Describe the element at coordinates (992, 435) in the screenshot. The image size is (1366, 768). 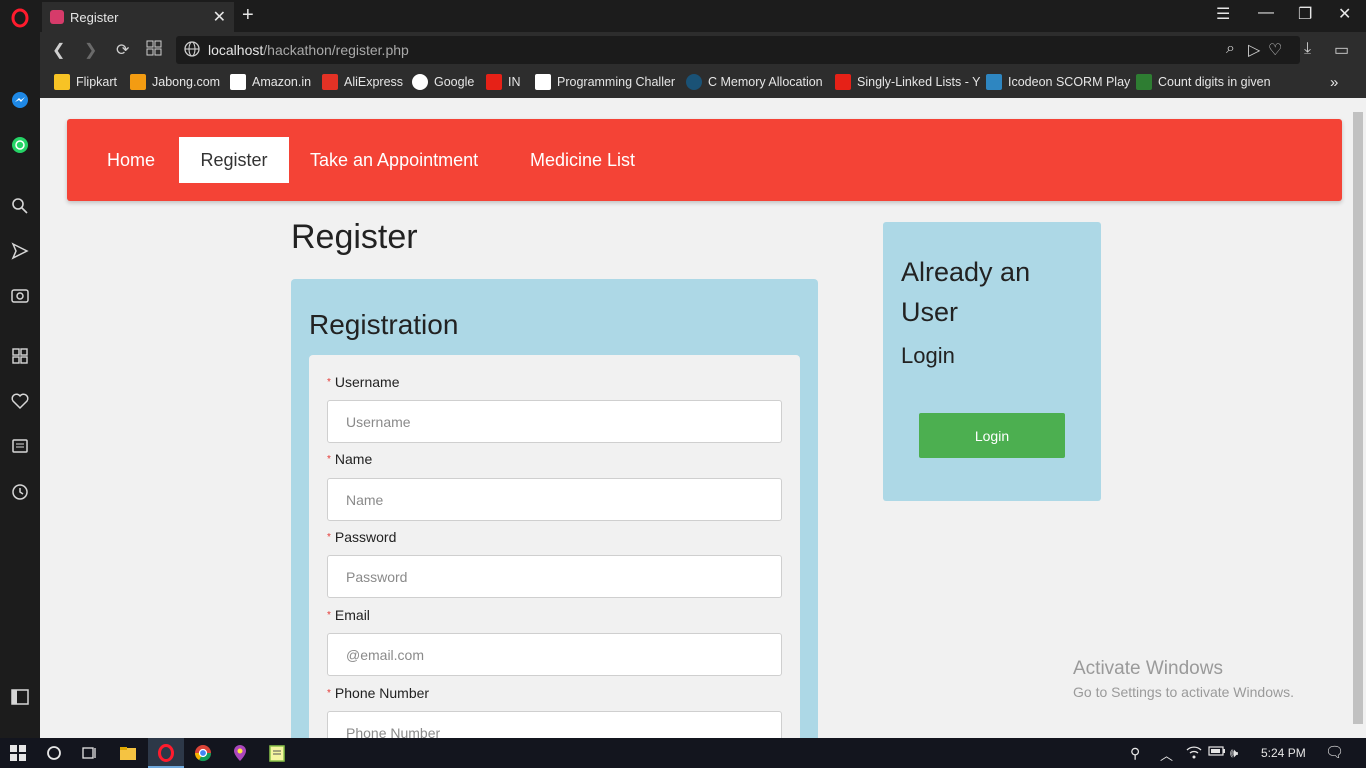
I see `login-button: Login` at that location.